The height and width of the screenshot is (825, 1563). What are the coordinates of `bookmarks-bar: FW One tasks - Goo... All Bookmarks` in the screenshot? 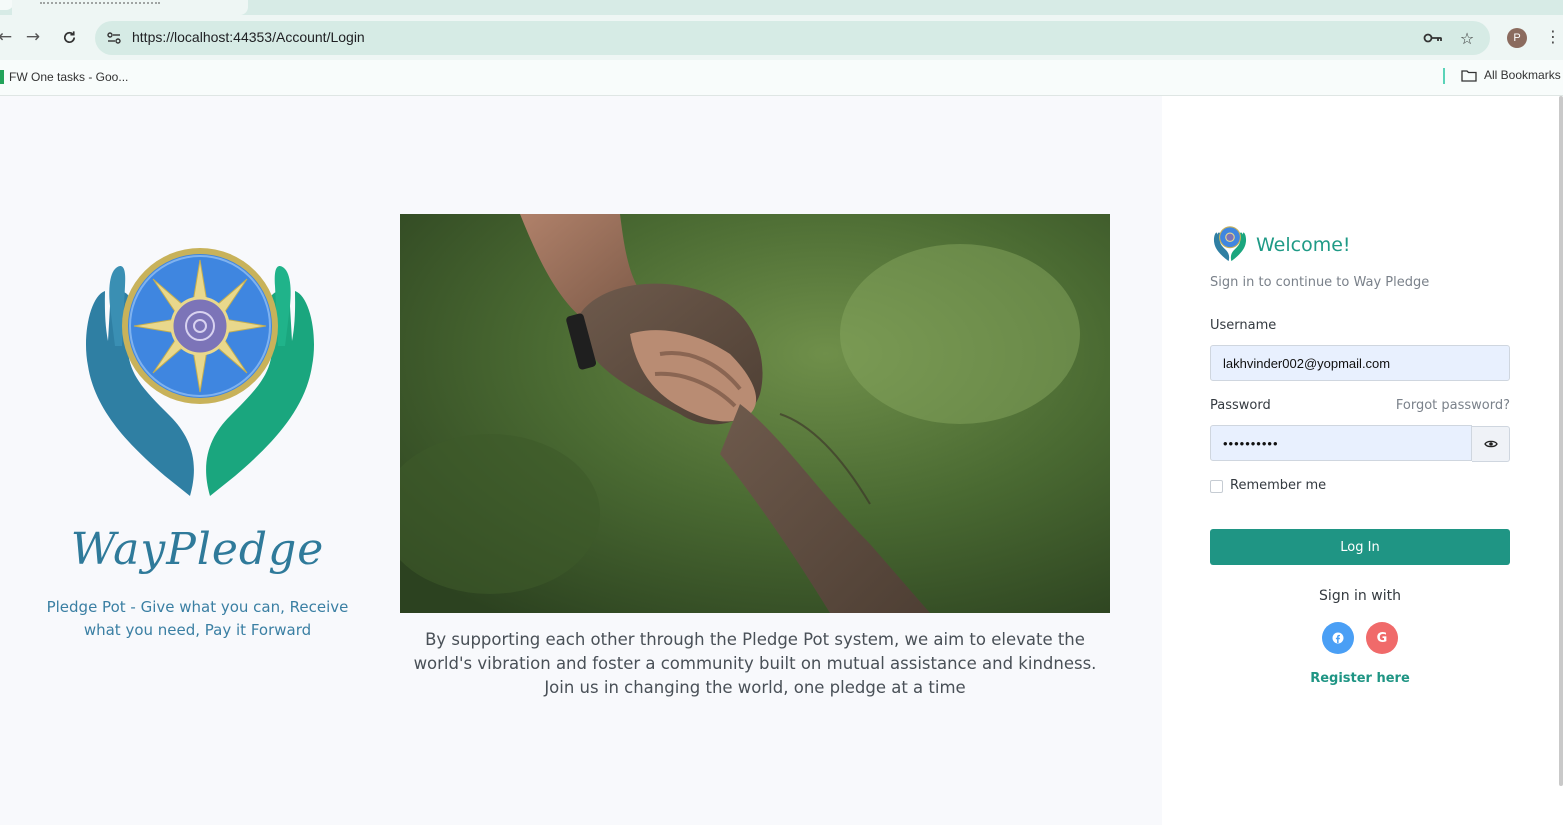 It's located at (781, 78).